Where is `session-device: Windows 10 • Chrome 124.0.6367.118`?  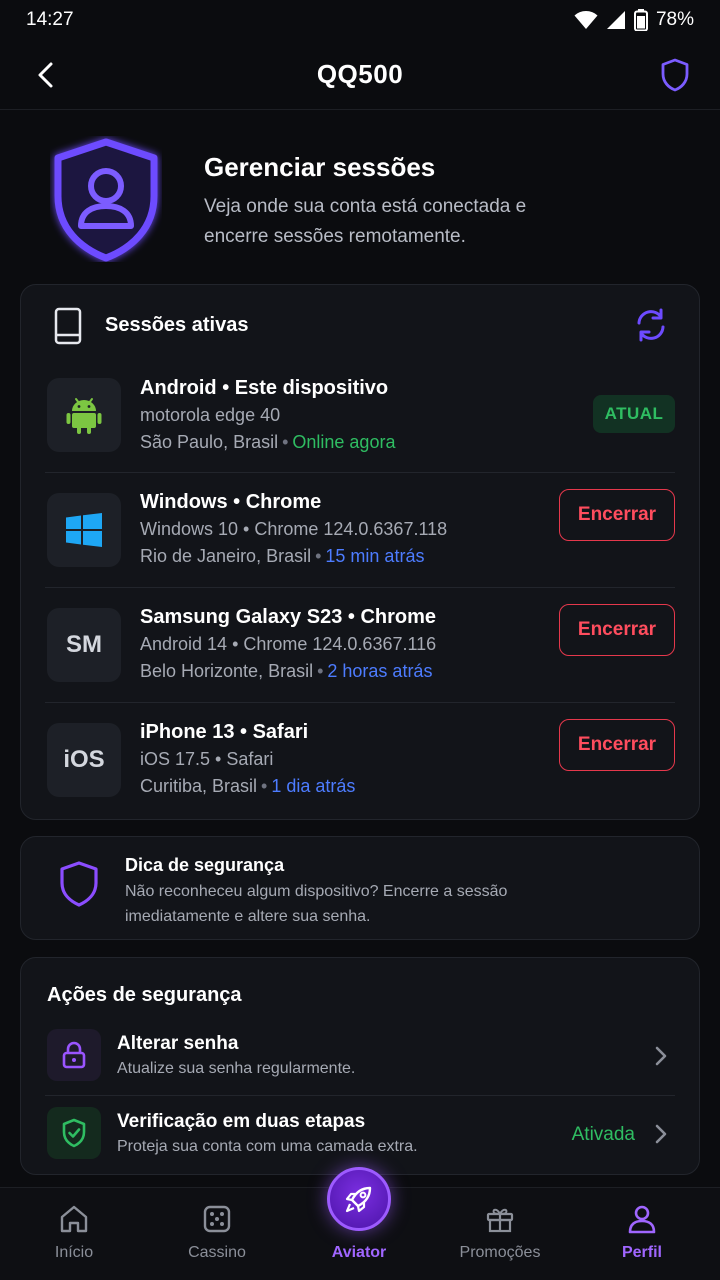
session-device: Windows 10 • Chrome 124.0.6367.118 is located at coordinates (294, 529).